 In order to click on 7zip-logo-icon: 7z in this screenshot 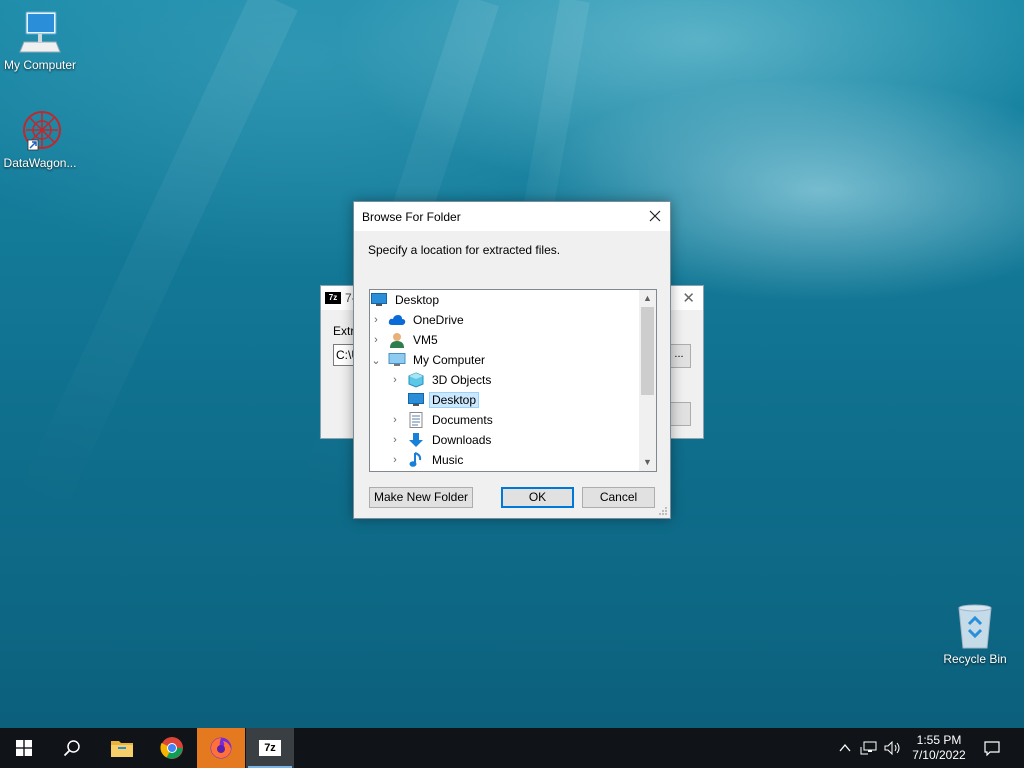, I will do `click(333, 298)`.